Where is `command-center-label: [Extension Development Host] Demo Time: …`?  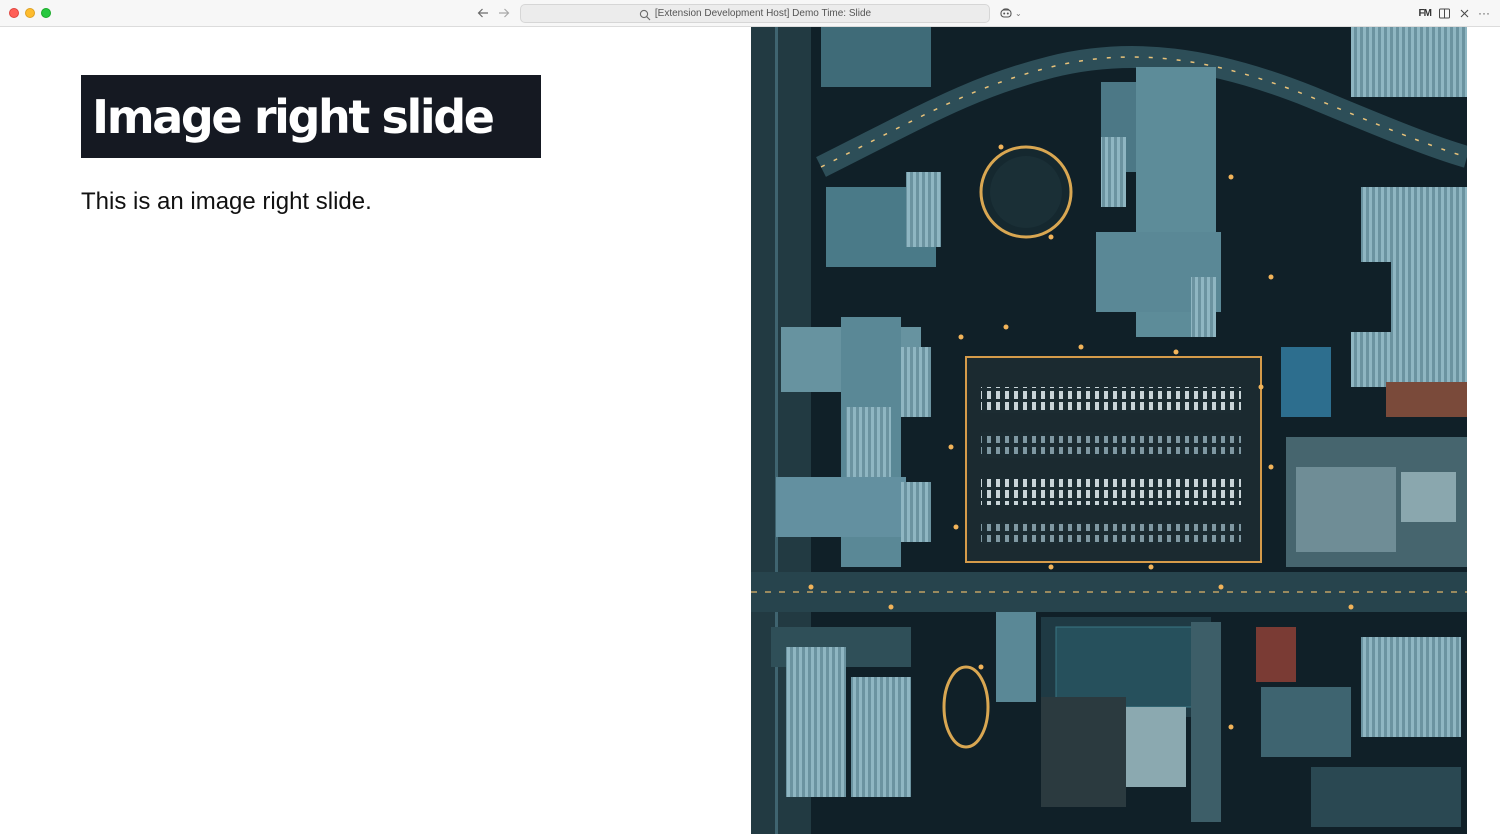 command-center-label: [Extension Development Host] Demo Time: … is located at coordinates (763, 13).